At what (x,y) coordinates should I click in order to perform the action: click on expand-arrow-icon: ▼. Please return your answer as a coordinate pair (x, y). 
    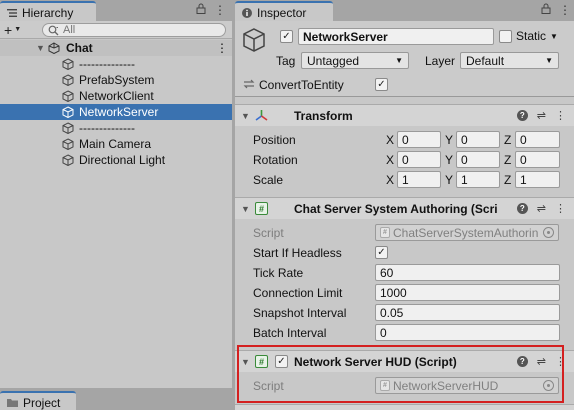
    Looking at the image, I should click on (40, 48).